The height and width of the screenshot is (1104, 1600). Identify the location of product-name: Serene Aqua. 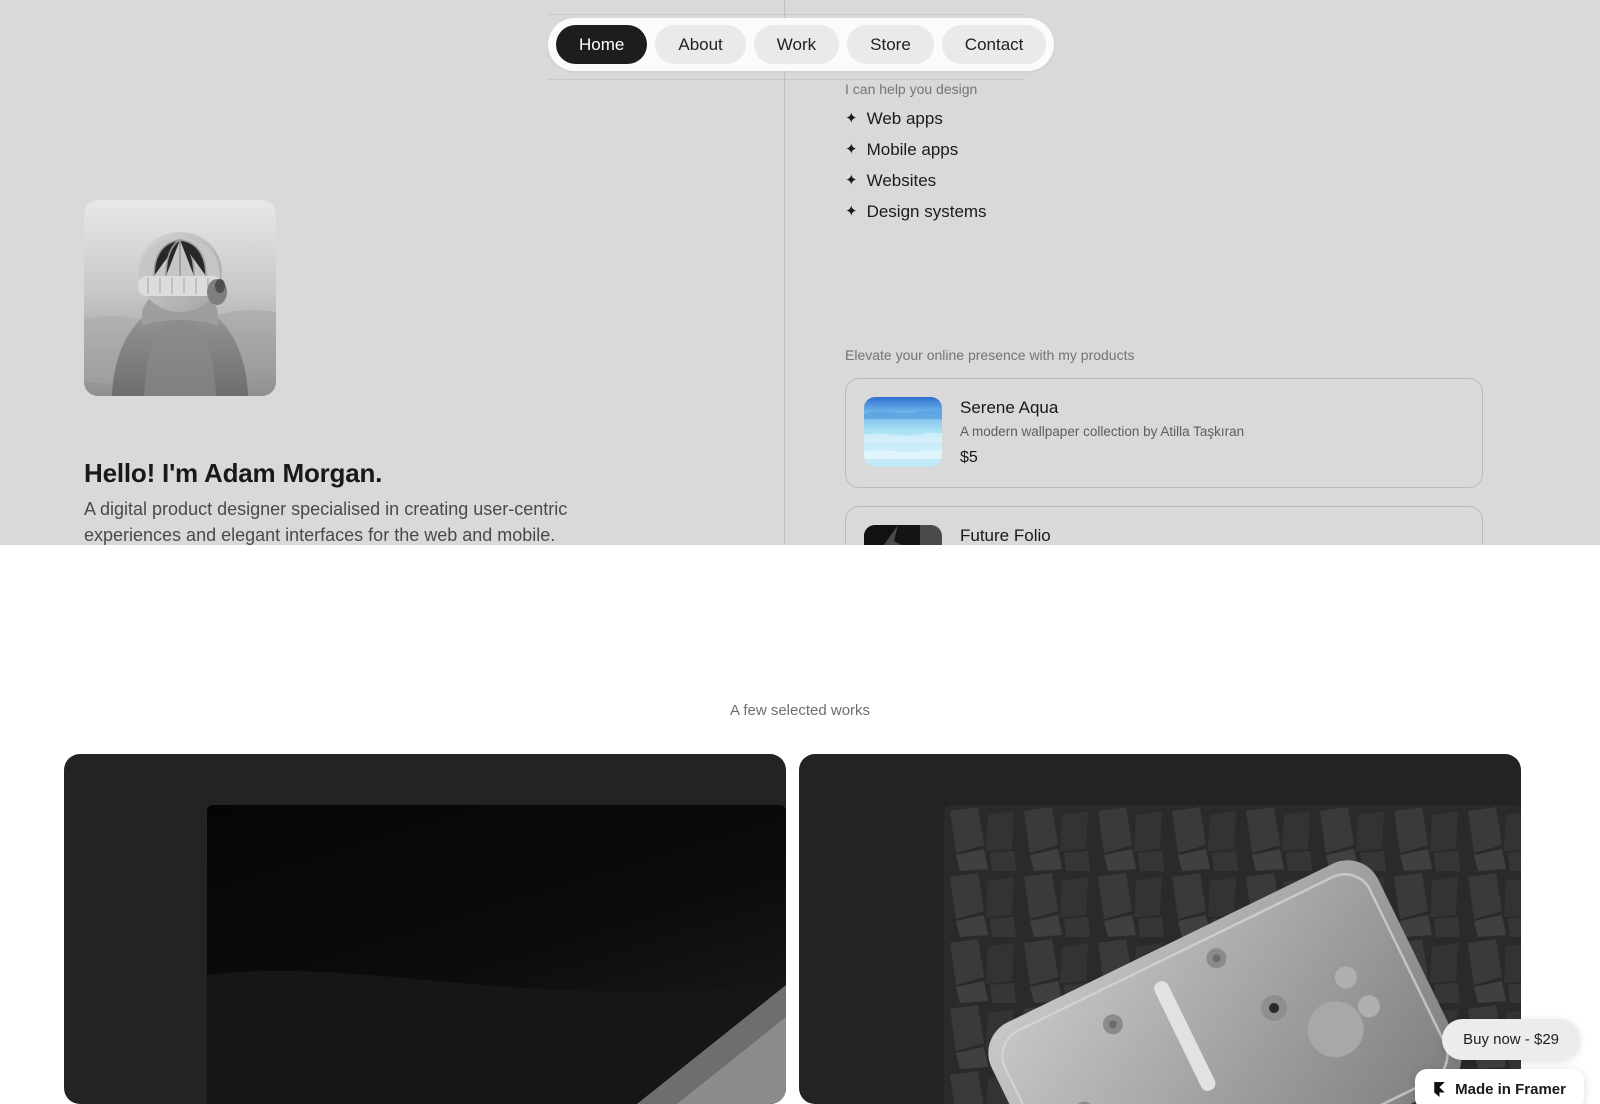
(1009, 407).